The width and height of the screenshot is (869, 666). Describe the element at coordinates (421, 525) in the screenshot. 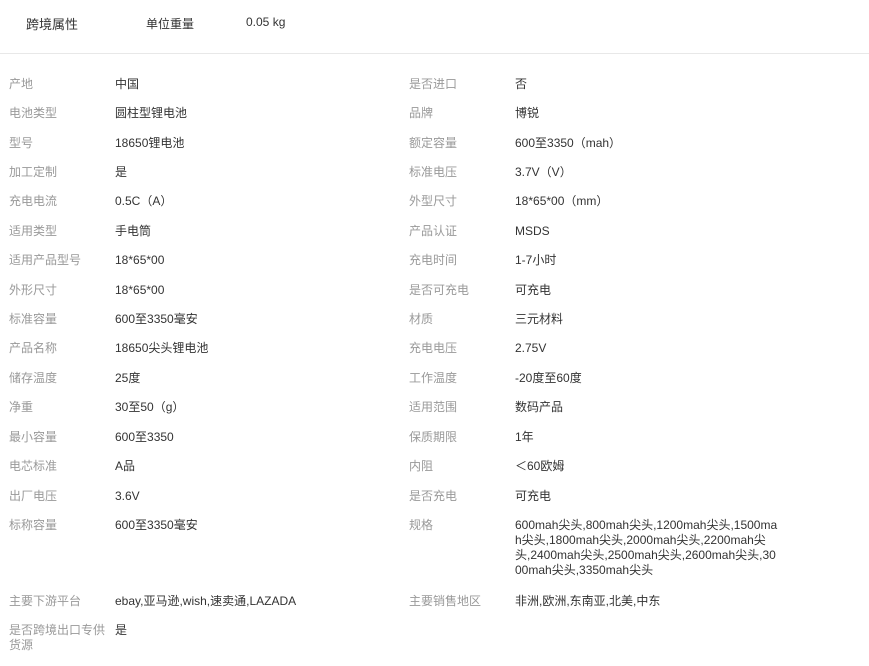

I see `attr-label: 规格` at that location.